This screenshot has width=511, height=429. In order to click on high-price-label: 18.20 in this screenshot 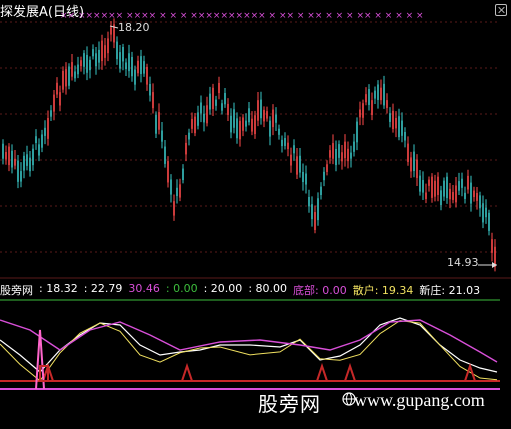, I will do `click(134, 27)`.